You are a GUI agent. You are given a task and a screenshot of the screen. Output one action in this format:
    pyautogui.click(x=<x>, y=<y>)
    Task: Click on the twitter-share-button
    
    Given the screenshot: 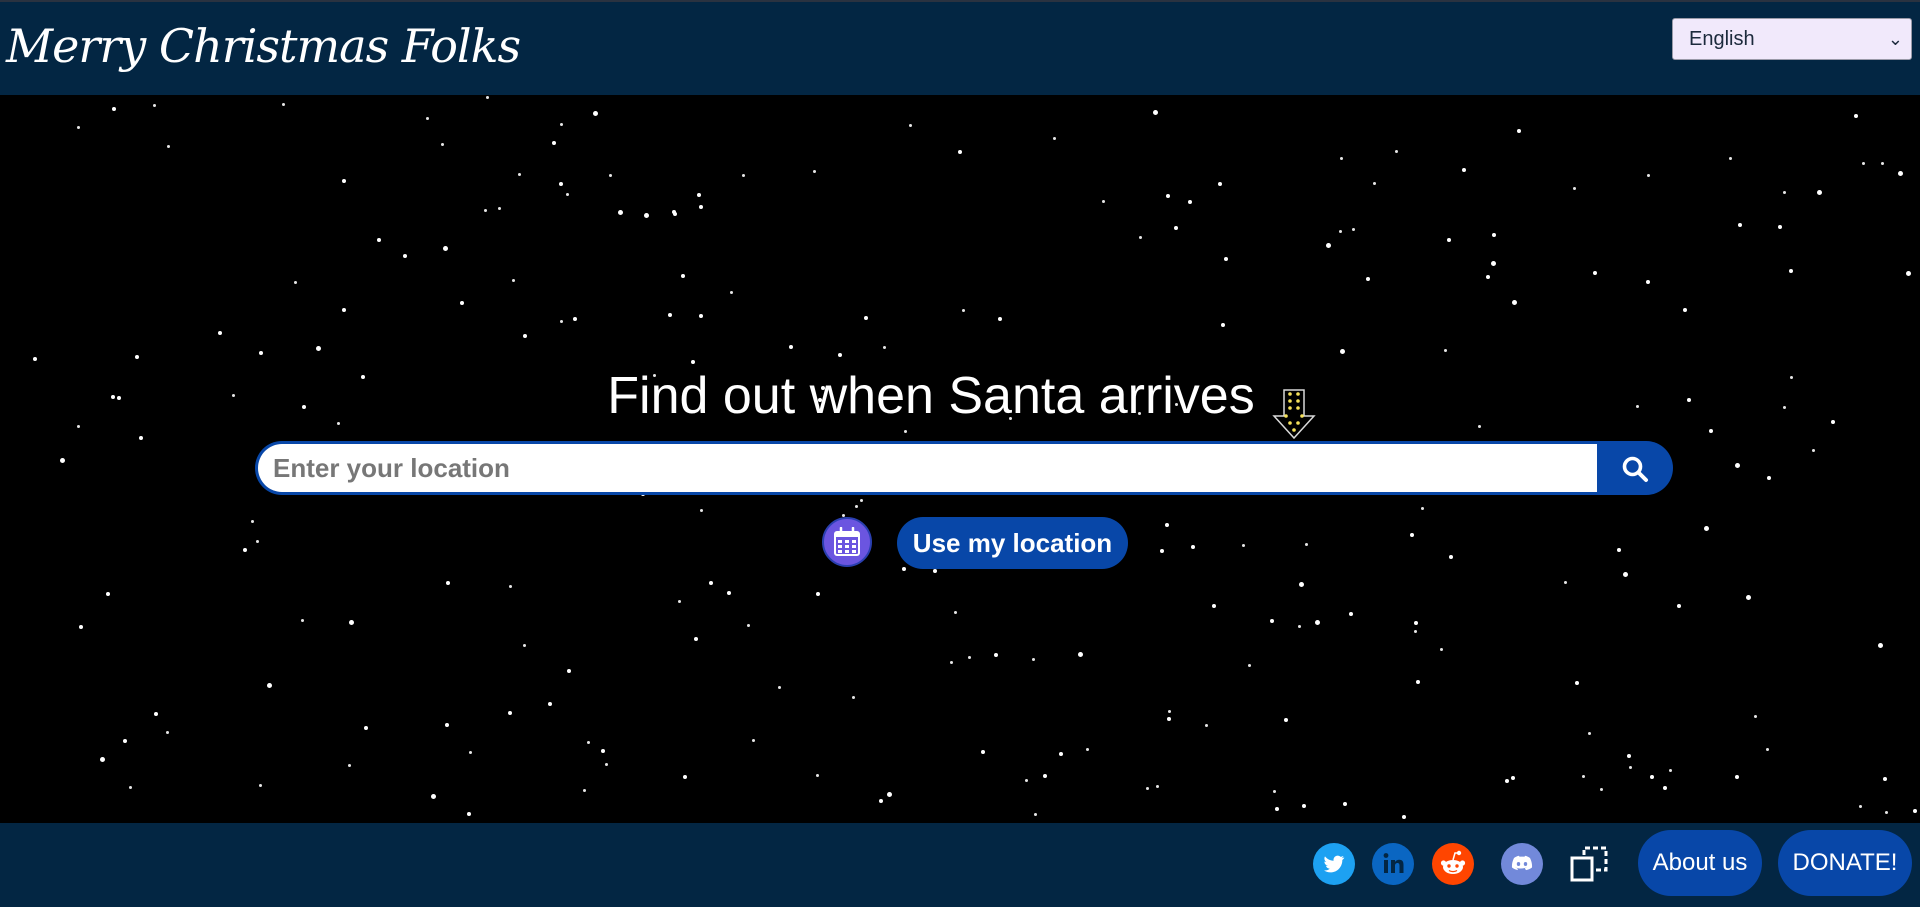 What is the action you would take?
    pyautogui.click(x=1334, y=864)
    